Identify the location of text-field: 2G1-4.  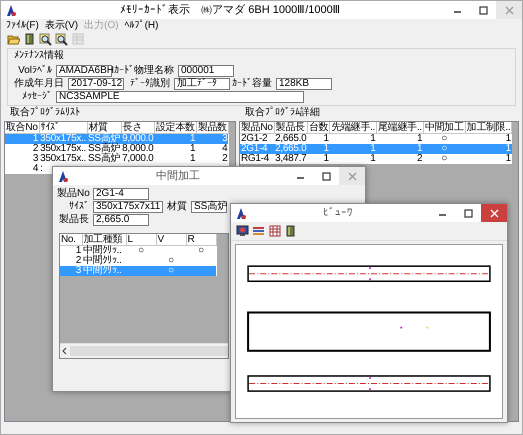
(121, 194).